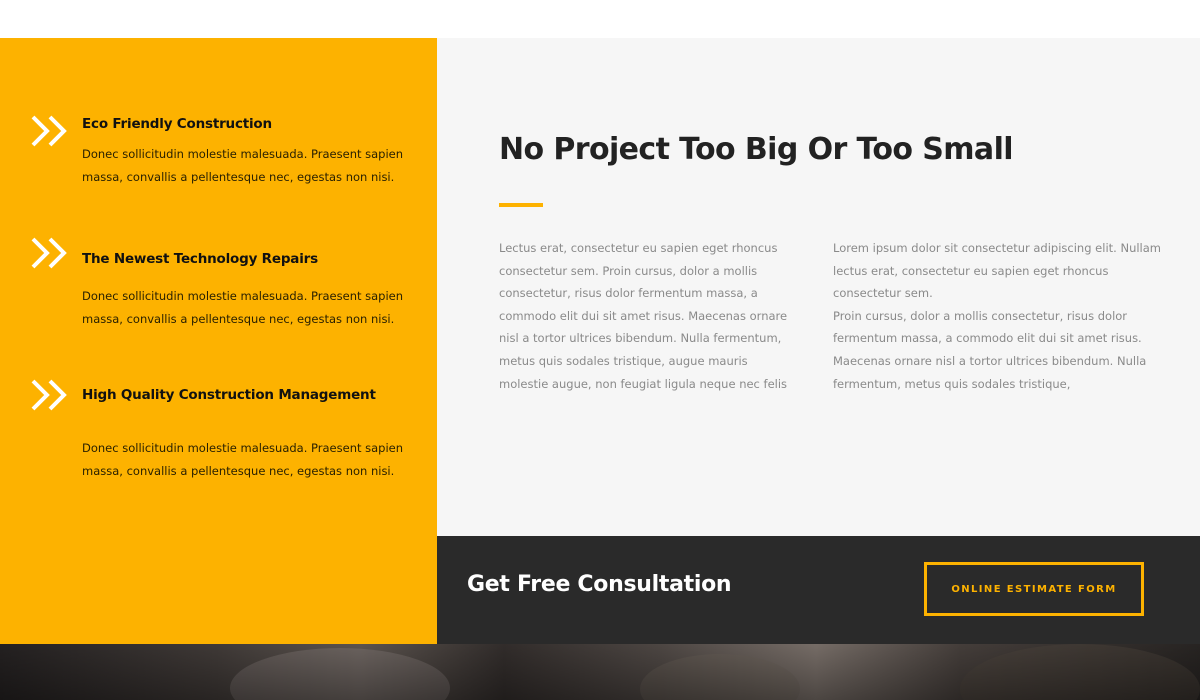 The image size is (1200, 700). Describe the element at coordinates (599, 584) in the screenshot. I see `consultation-title: Get Free Consultation` at that location.